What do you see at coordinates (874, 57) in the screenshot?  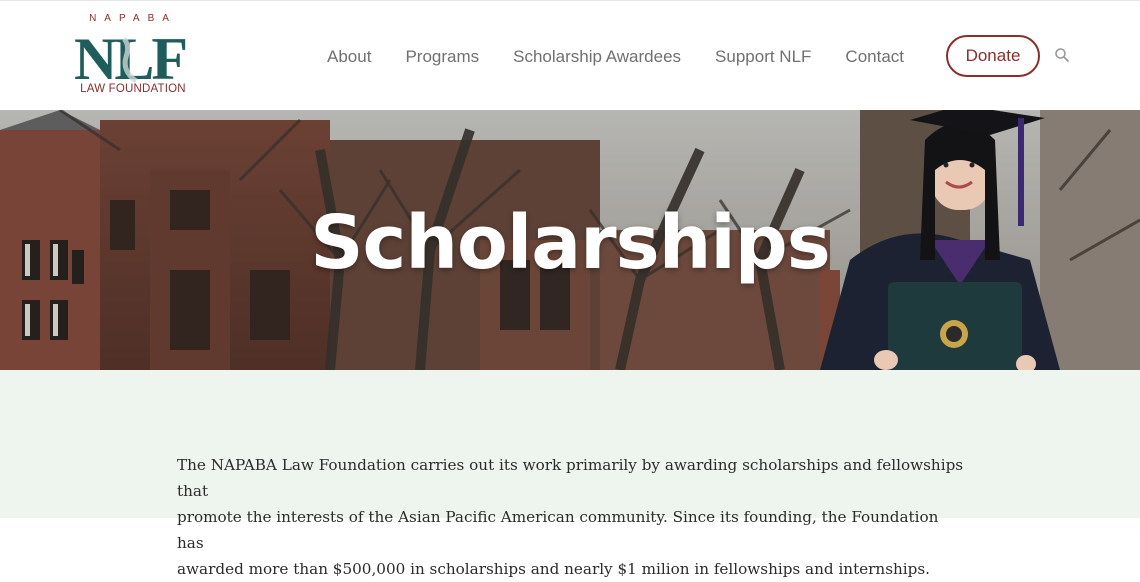 I see `nav-contact: Contact` at bounding box center [874, 57].